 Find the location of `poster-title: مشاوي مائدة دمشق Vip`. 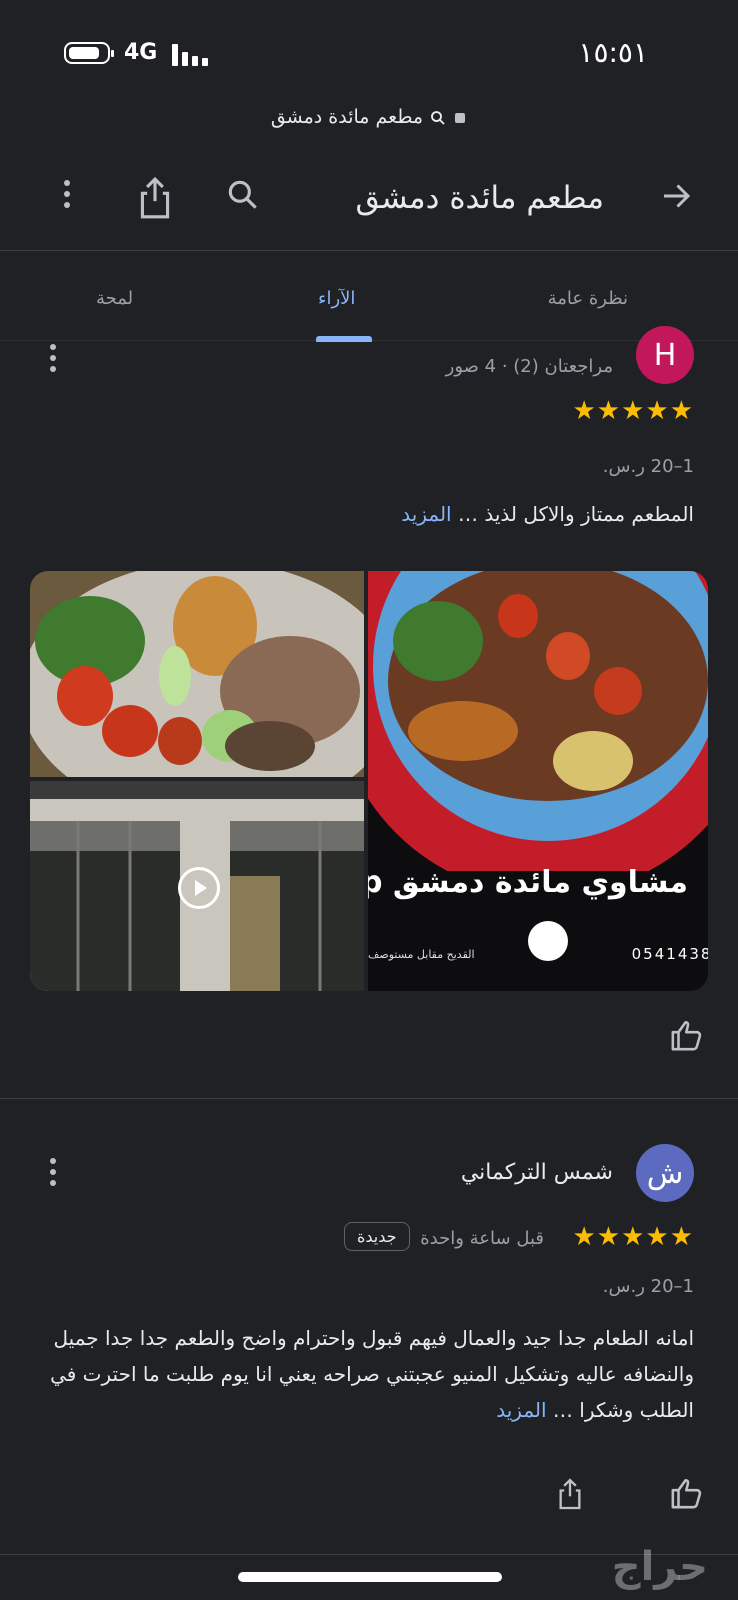

poster-title: مشاوي مائدة دمشق Vip is located at coordinates (528, 882).